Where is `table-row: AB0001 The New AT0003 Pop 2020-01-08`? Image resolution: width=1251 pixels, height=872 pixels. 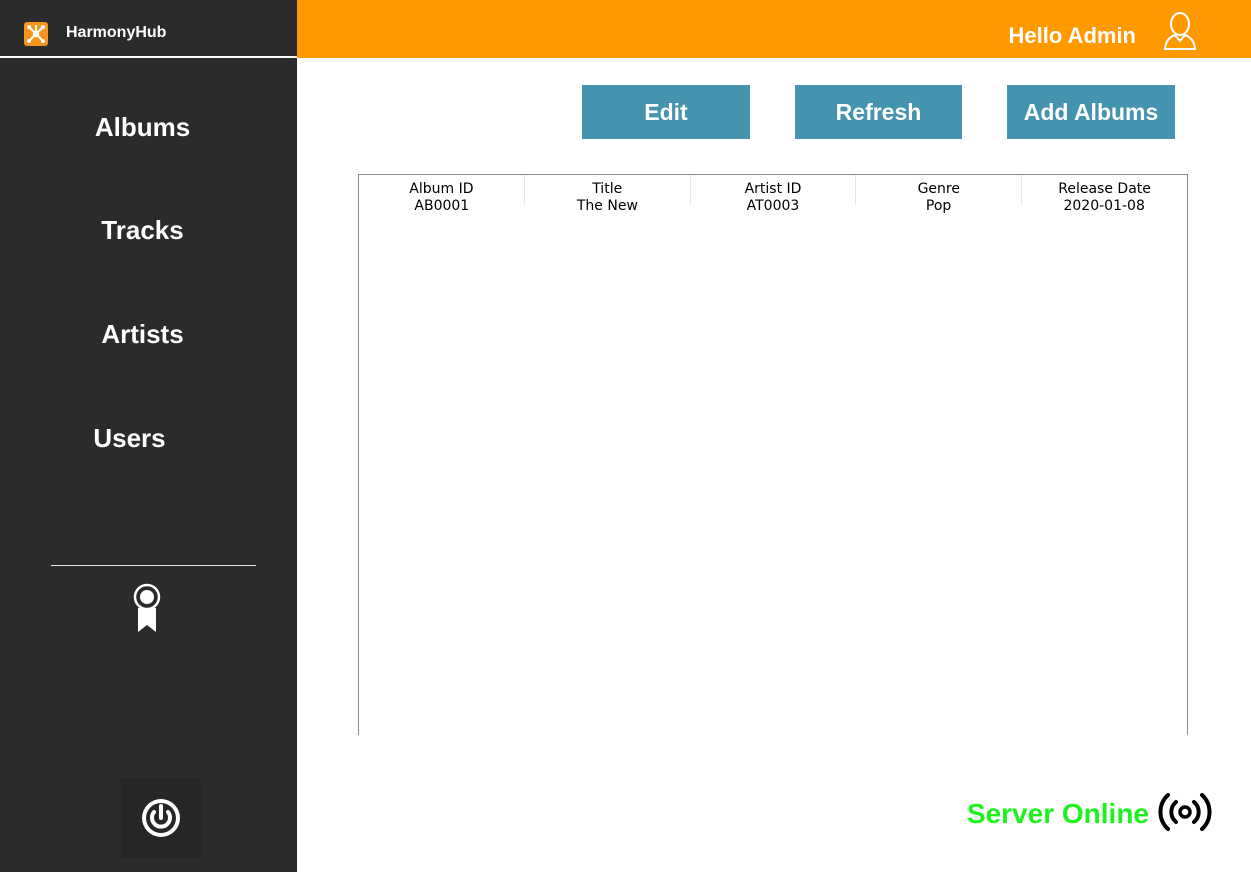 table-row: AB0001 The New AT0003 Pop 2020-01-08 is located at coordinates (773, 212).